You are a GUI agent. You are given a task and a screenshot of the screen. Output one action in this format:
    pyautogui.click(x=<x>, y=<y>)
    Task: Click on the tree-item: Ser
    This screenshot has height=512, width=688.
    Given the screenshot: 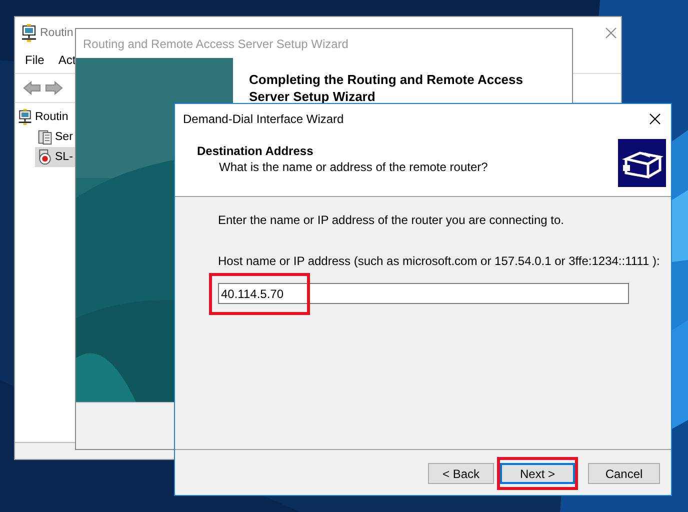 What is the action you would take?
    pyautogui.click(x=55, y=137)
    